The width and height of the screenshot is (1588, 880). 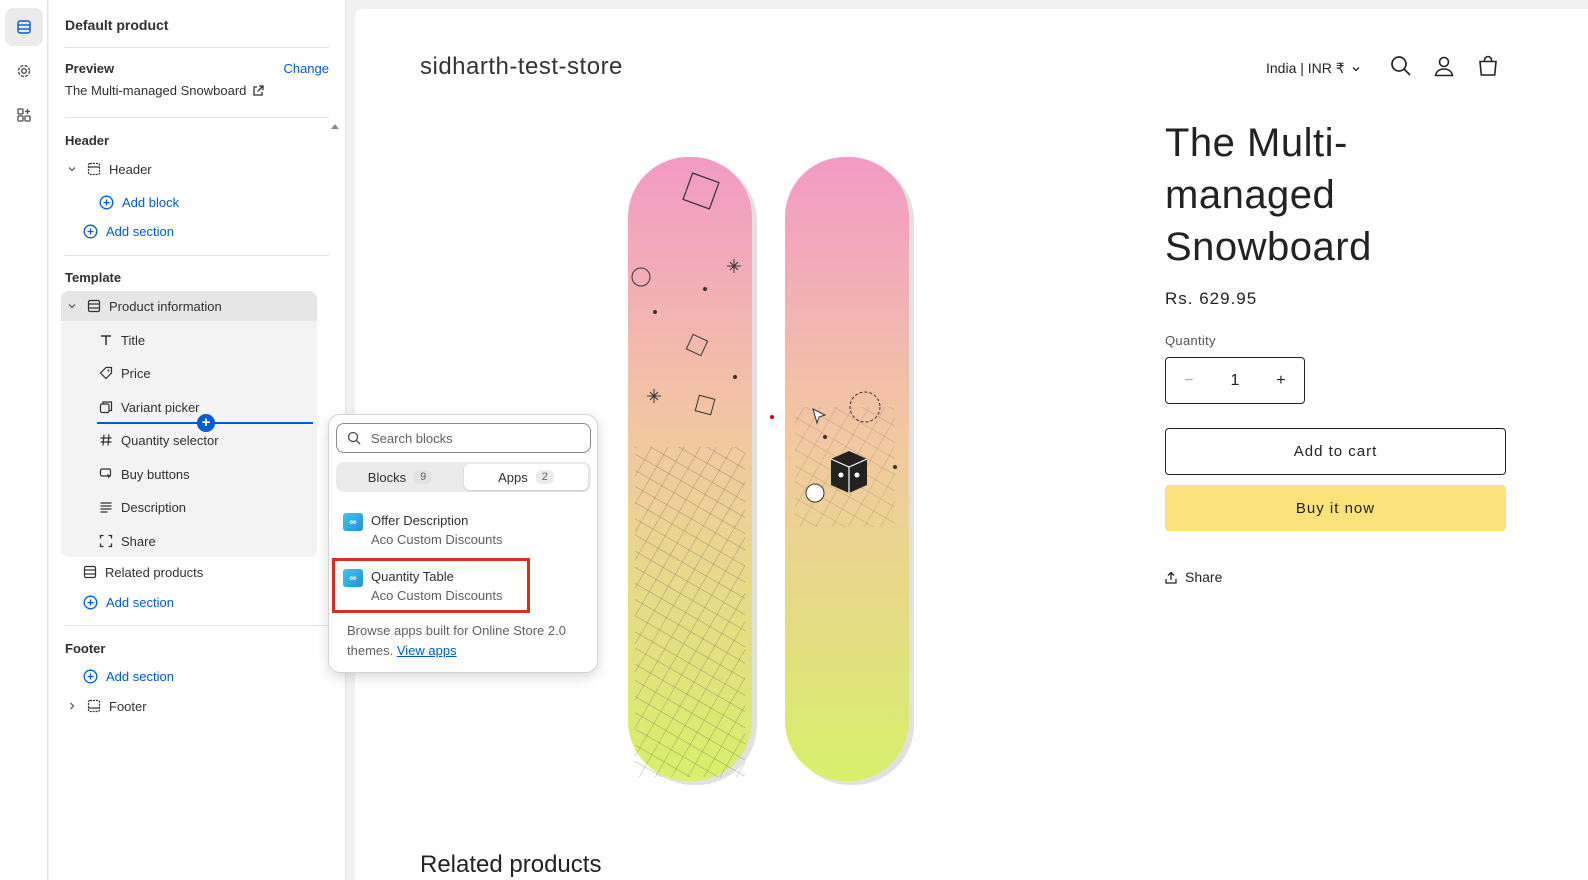 What do you see at coordinates (775, 477) in the screenshot?
I see `product-image-snowboards` at bounding box center [775, 477].